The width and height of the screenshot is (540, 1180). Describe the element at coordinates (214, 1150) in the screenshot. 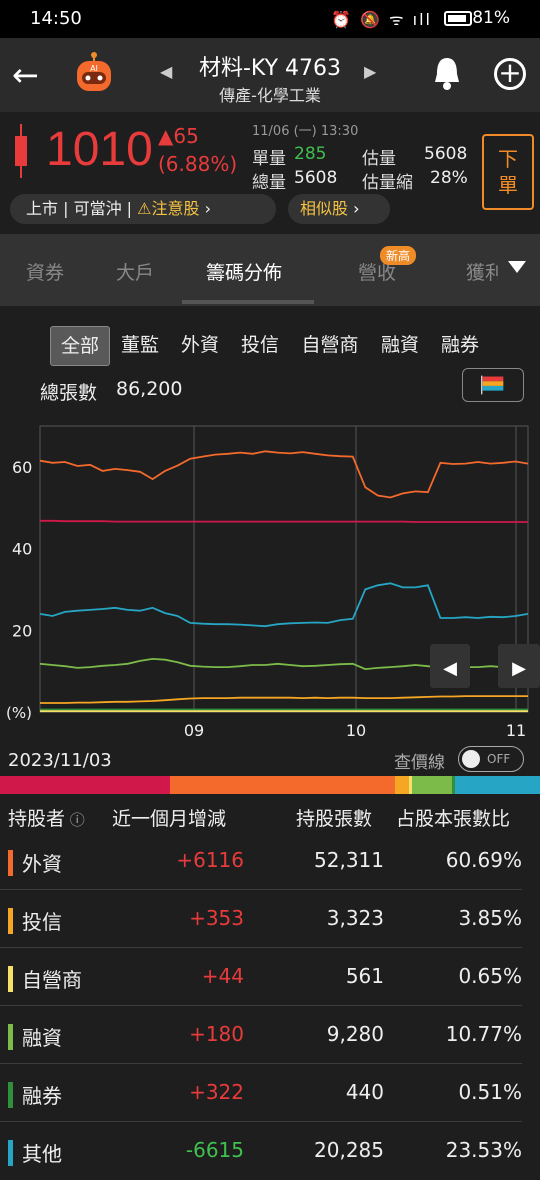

I see `month-change: -6615` at that location.